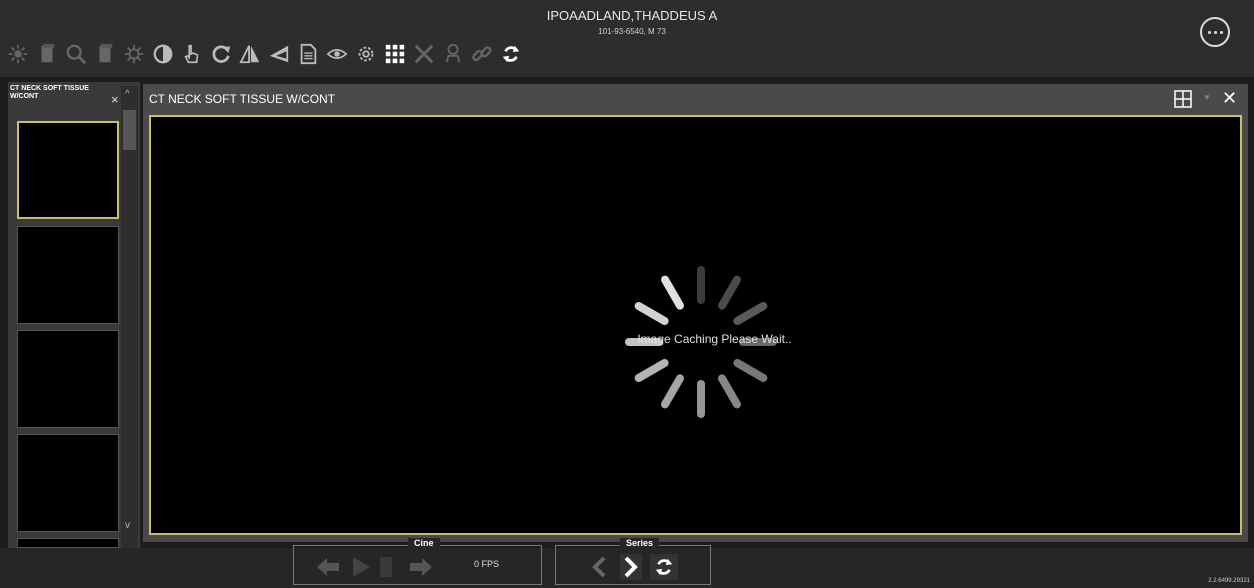 This screenshot has width=1254, height=588. Describe the element at coordinates (129, 317) in the screenshot. I see `series-scrollbar: ^ v` at that location.